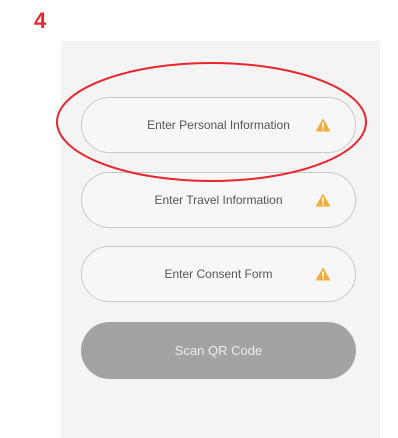 The height and width of the screenshot is (438, 398). I want to click on travel-information-button: Enter Travel Information, so click(218, 200).